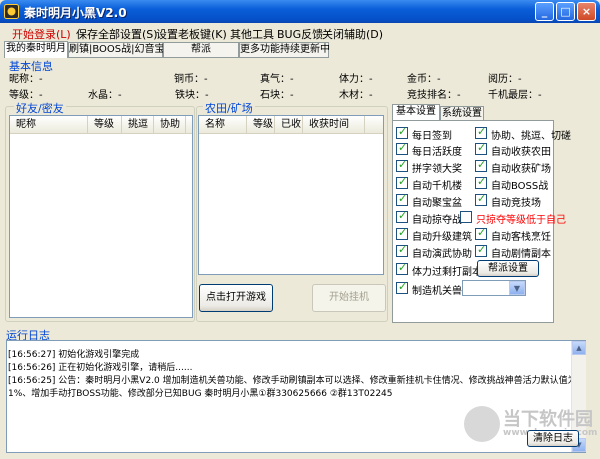 The width and height of the screenshot is (600, 459). What do you see at coordinates (229, 108) in the screenshot?
I see `farm-title: 农田/矿场` at bounding box center [229, 108].